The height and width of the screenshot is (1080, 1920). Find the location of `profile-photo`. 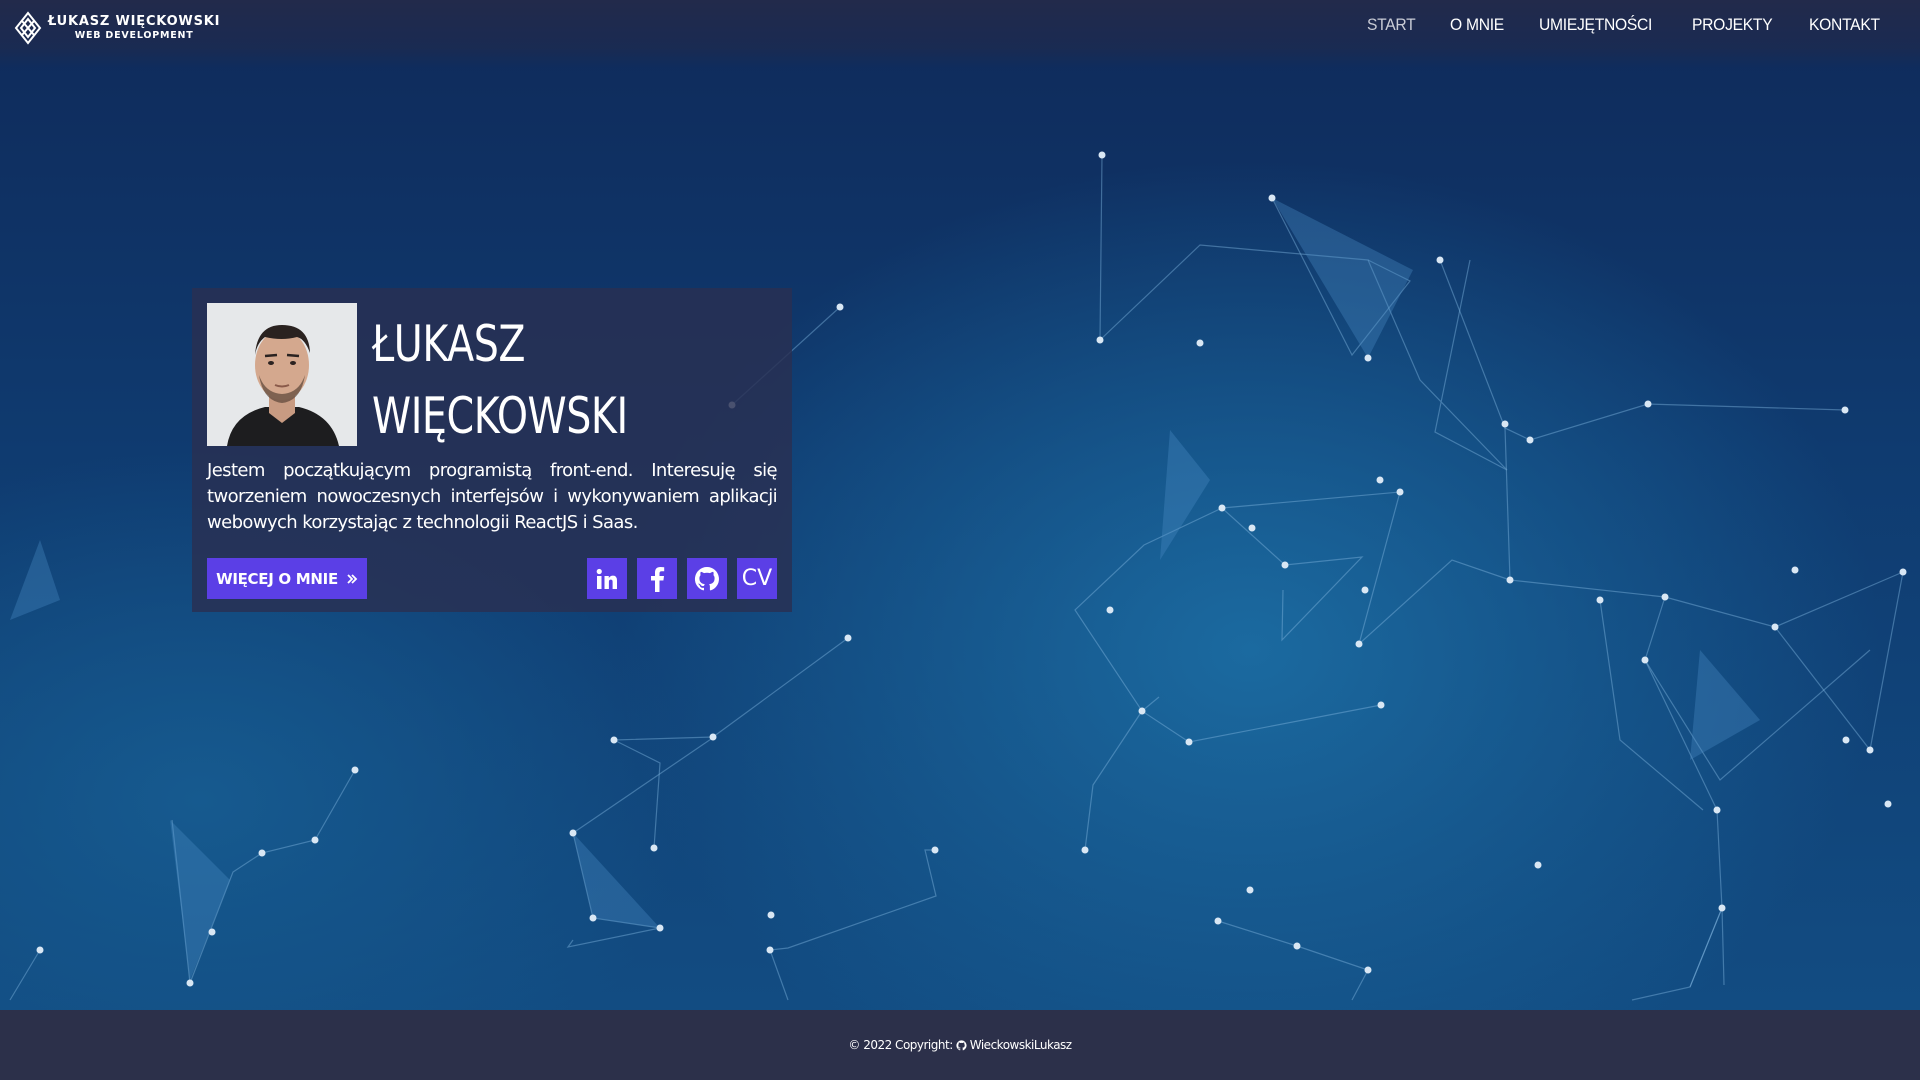

profile-photo is located at coordinates (282, 374).